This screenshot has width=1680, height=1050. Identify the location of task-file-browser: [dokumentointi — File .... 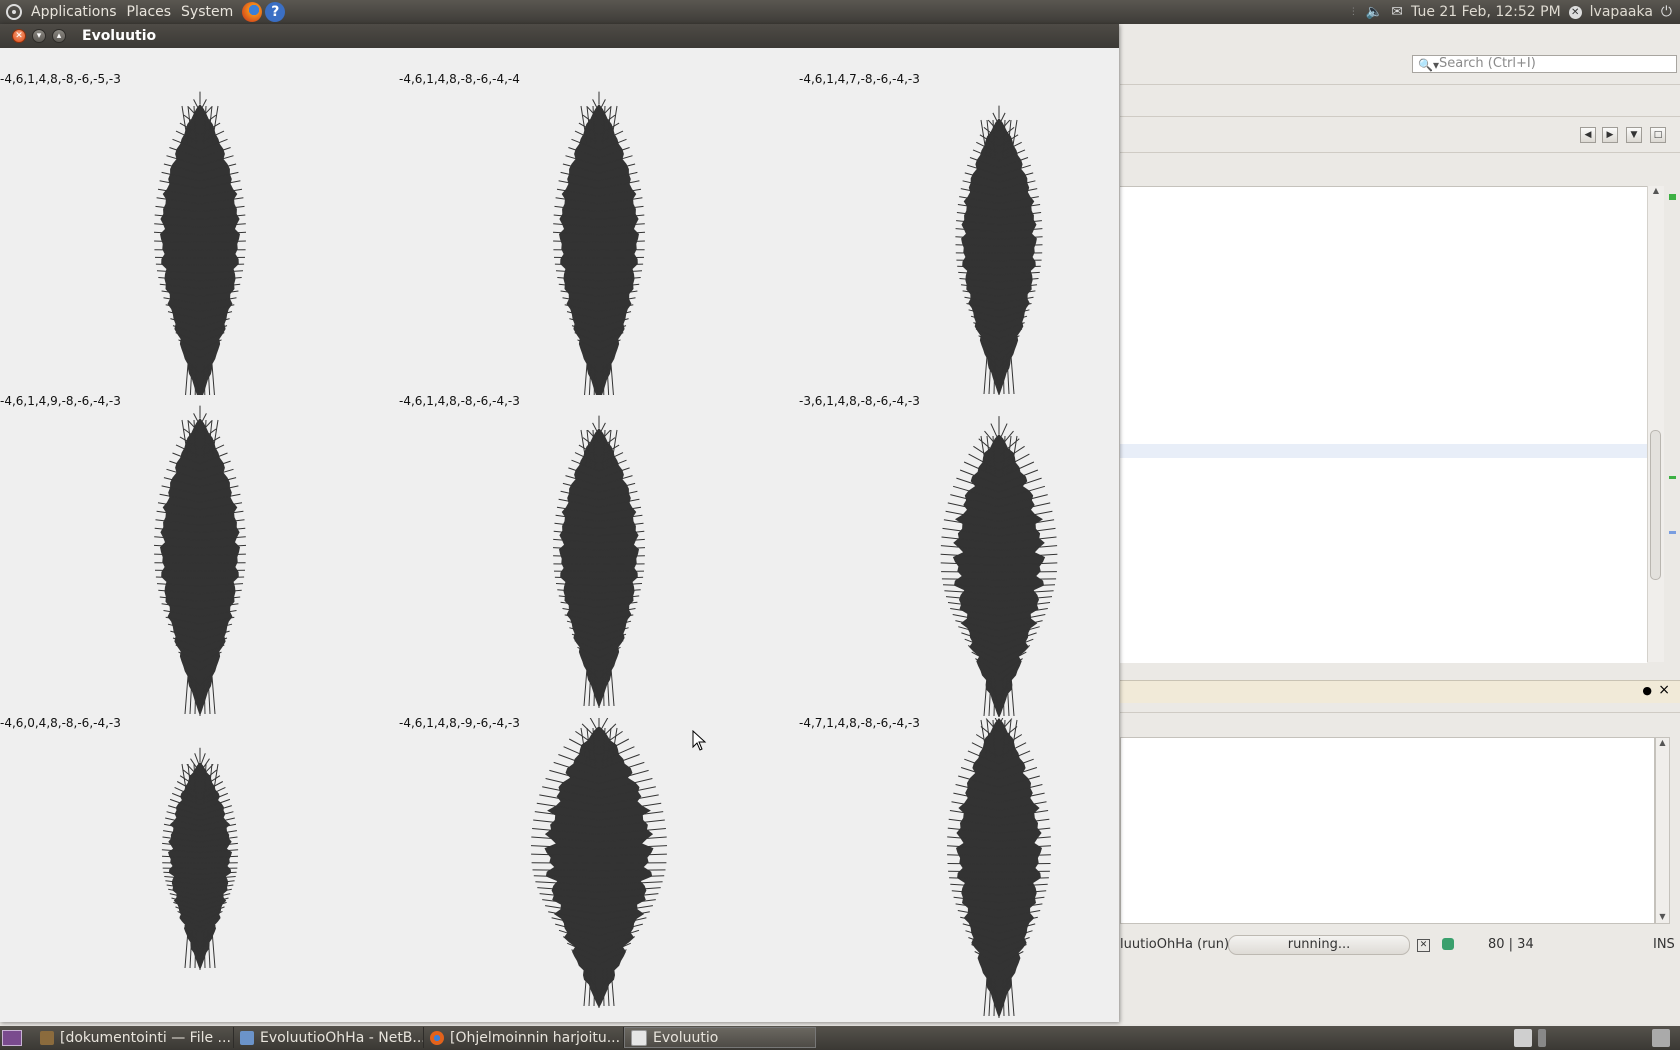
(134, 1037).